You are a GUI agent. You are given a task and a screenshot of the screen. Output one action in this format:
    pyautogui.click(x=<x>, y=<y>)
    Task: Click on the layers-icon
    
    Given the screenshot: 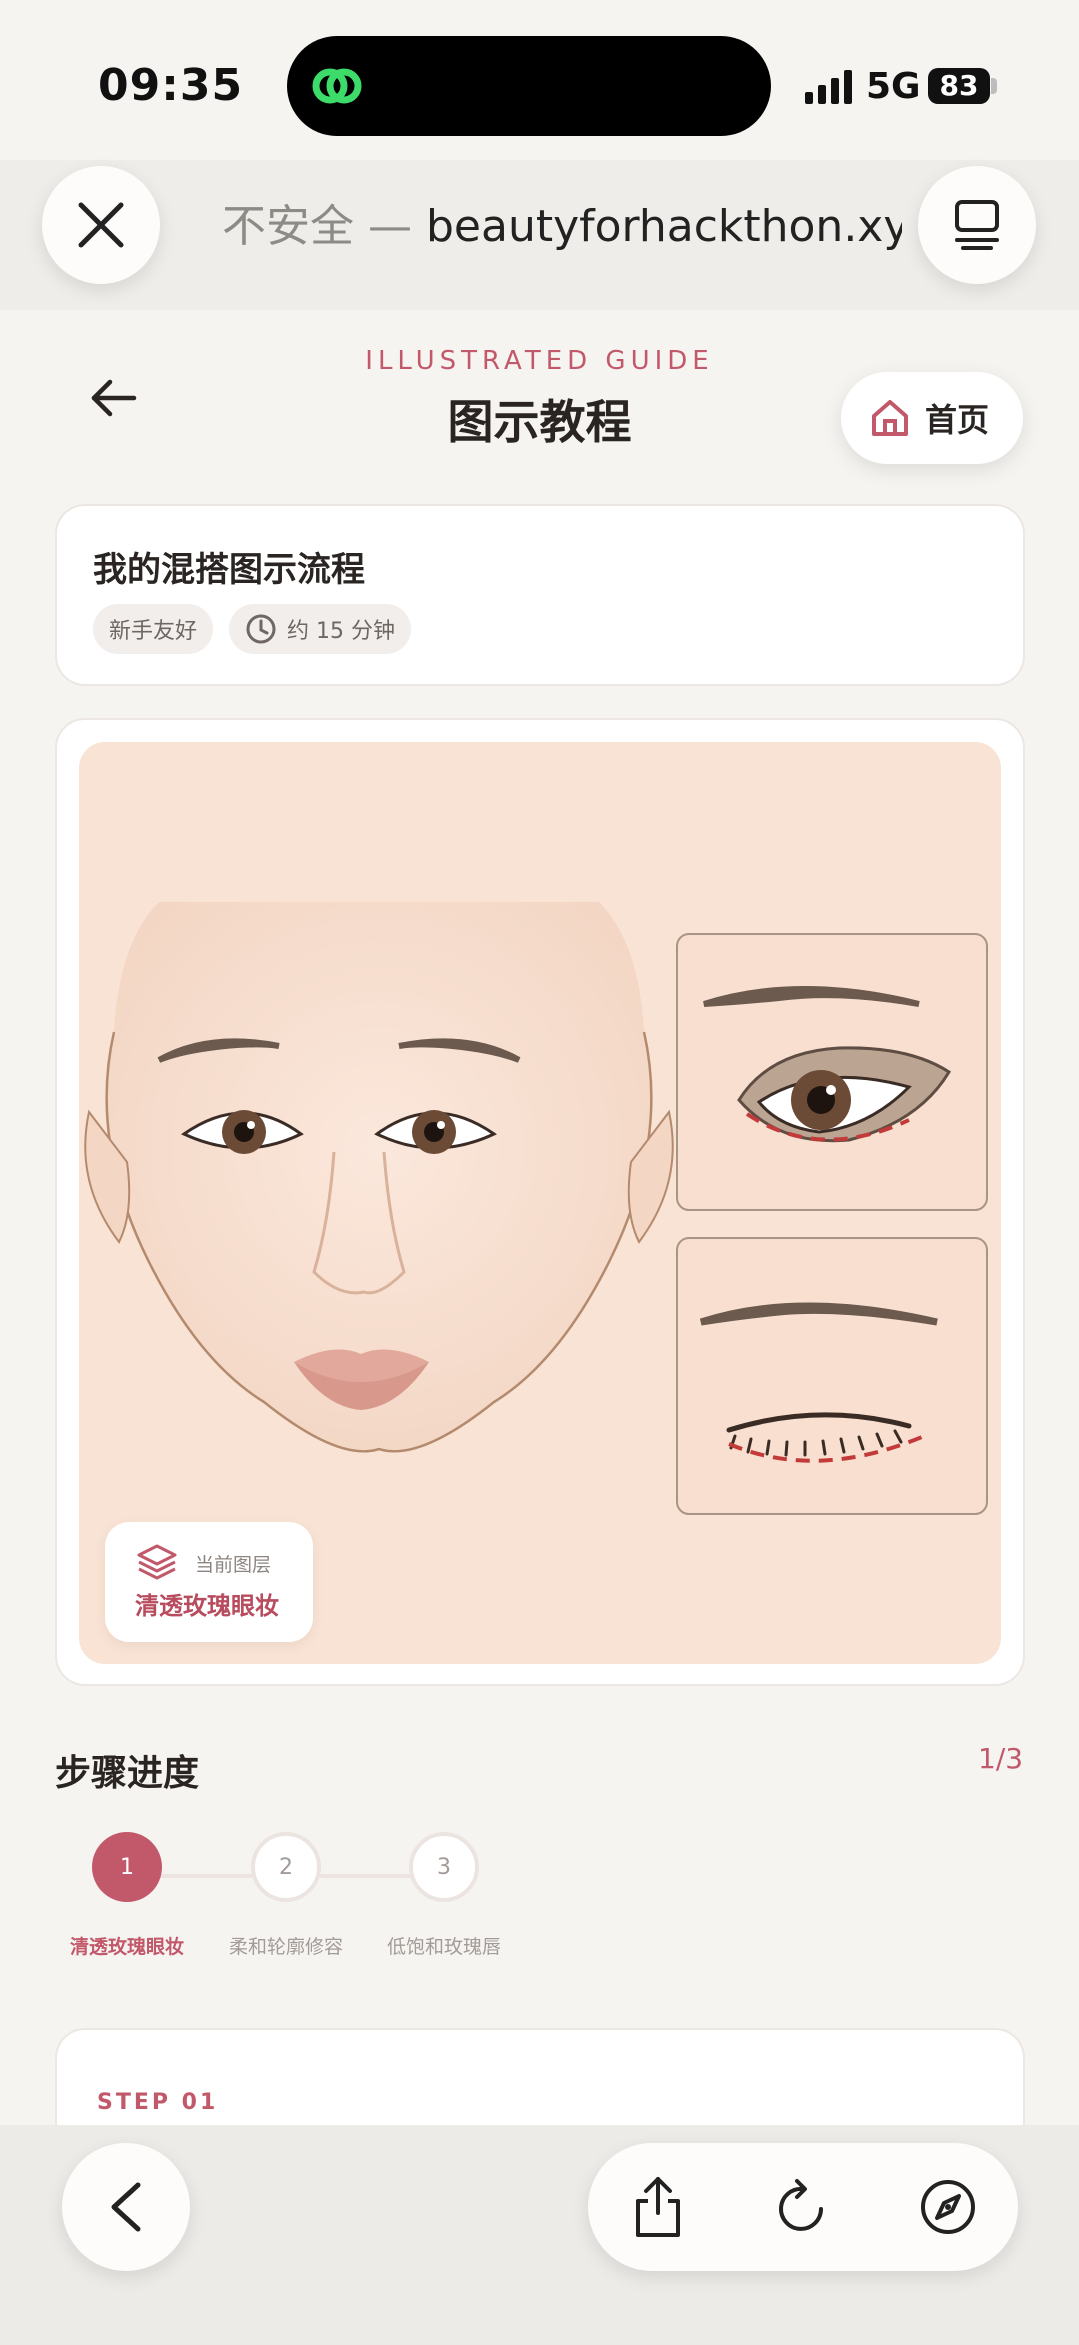 What is the action you would take?
    pyautogui.click(x=157, y=1562)
    